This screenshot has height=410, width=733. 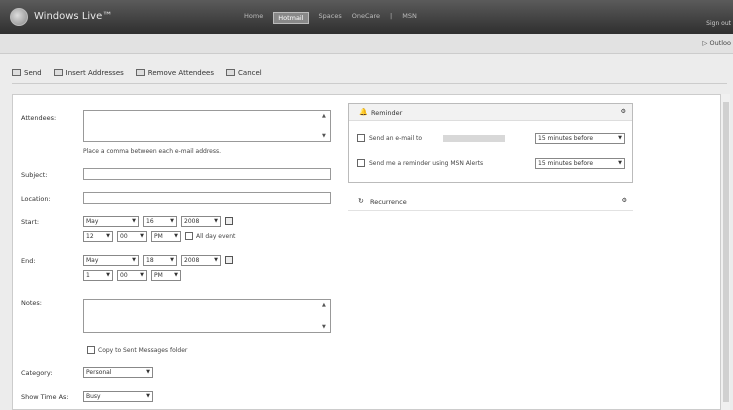 What do you see at coordinates (166, 275) in the screenshot?
I see `end-ampm-select: PM ▼` at bounding box center [166, 275].